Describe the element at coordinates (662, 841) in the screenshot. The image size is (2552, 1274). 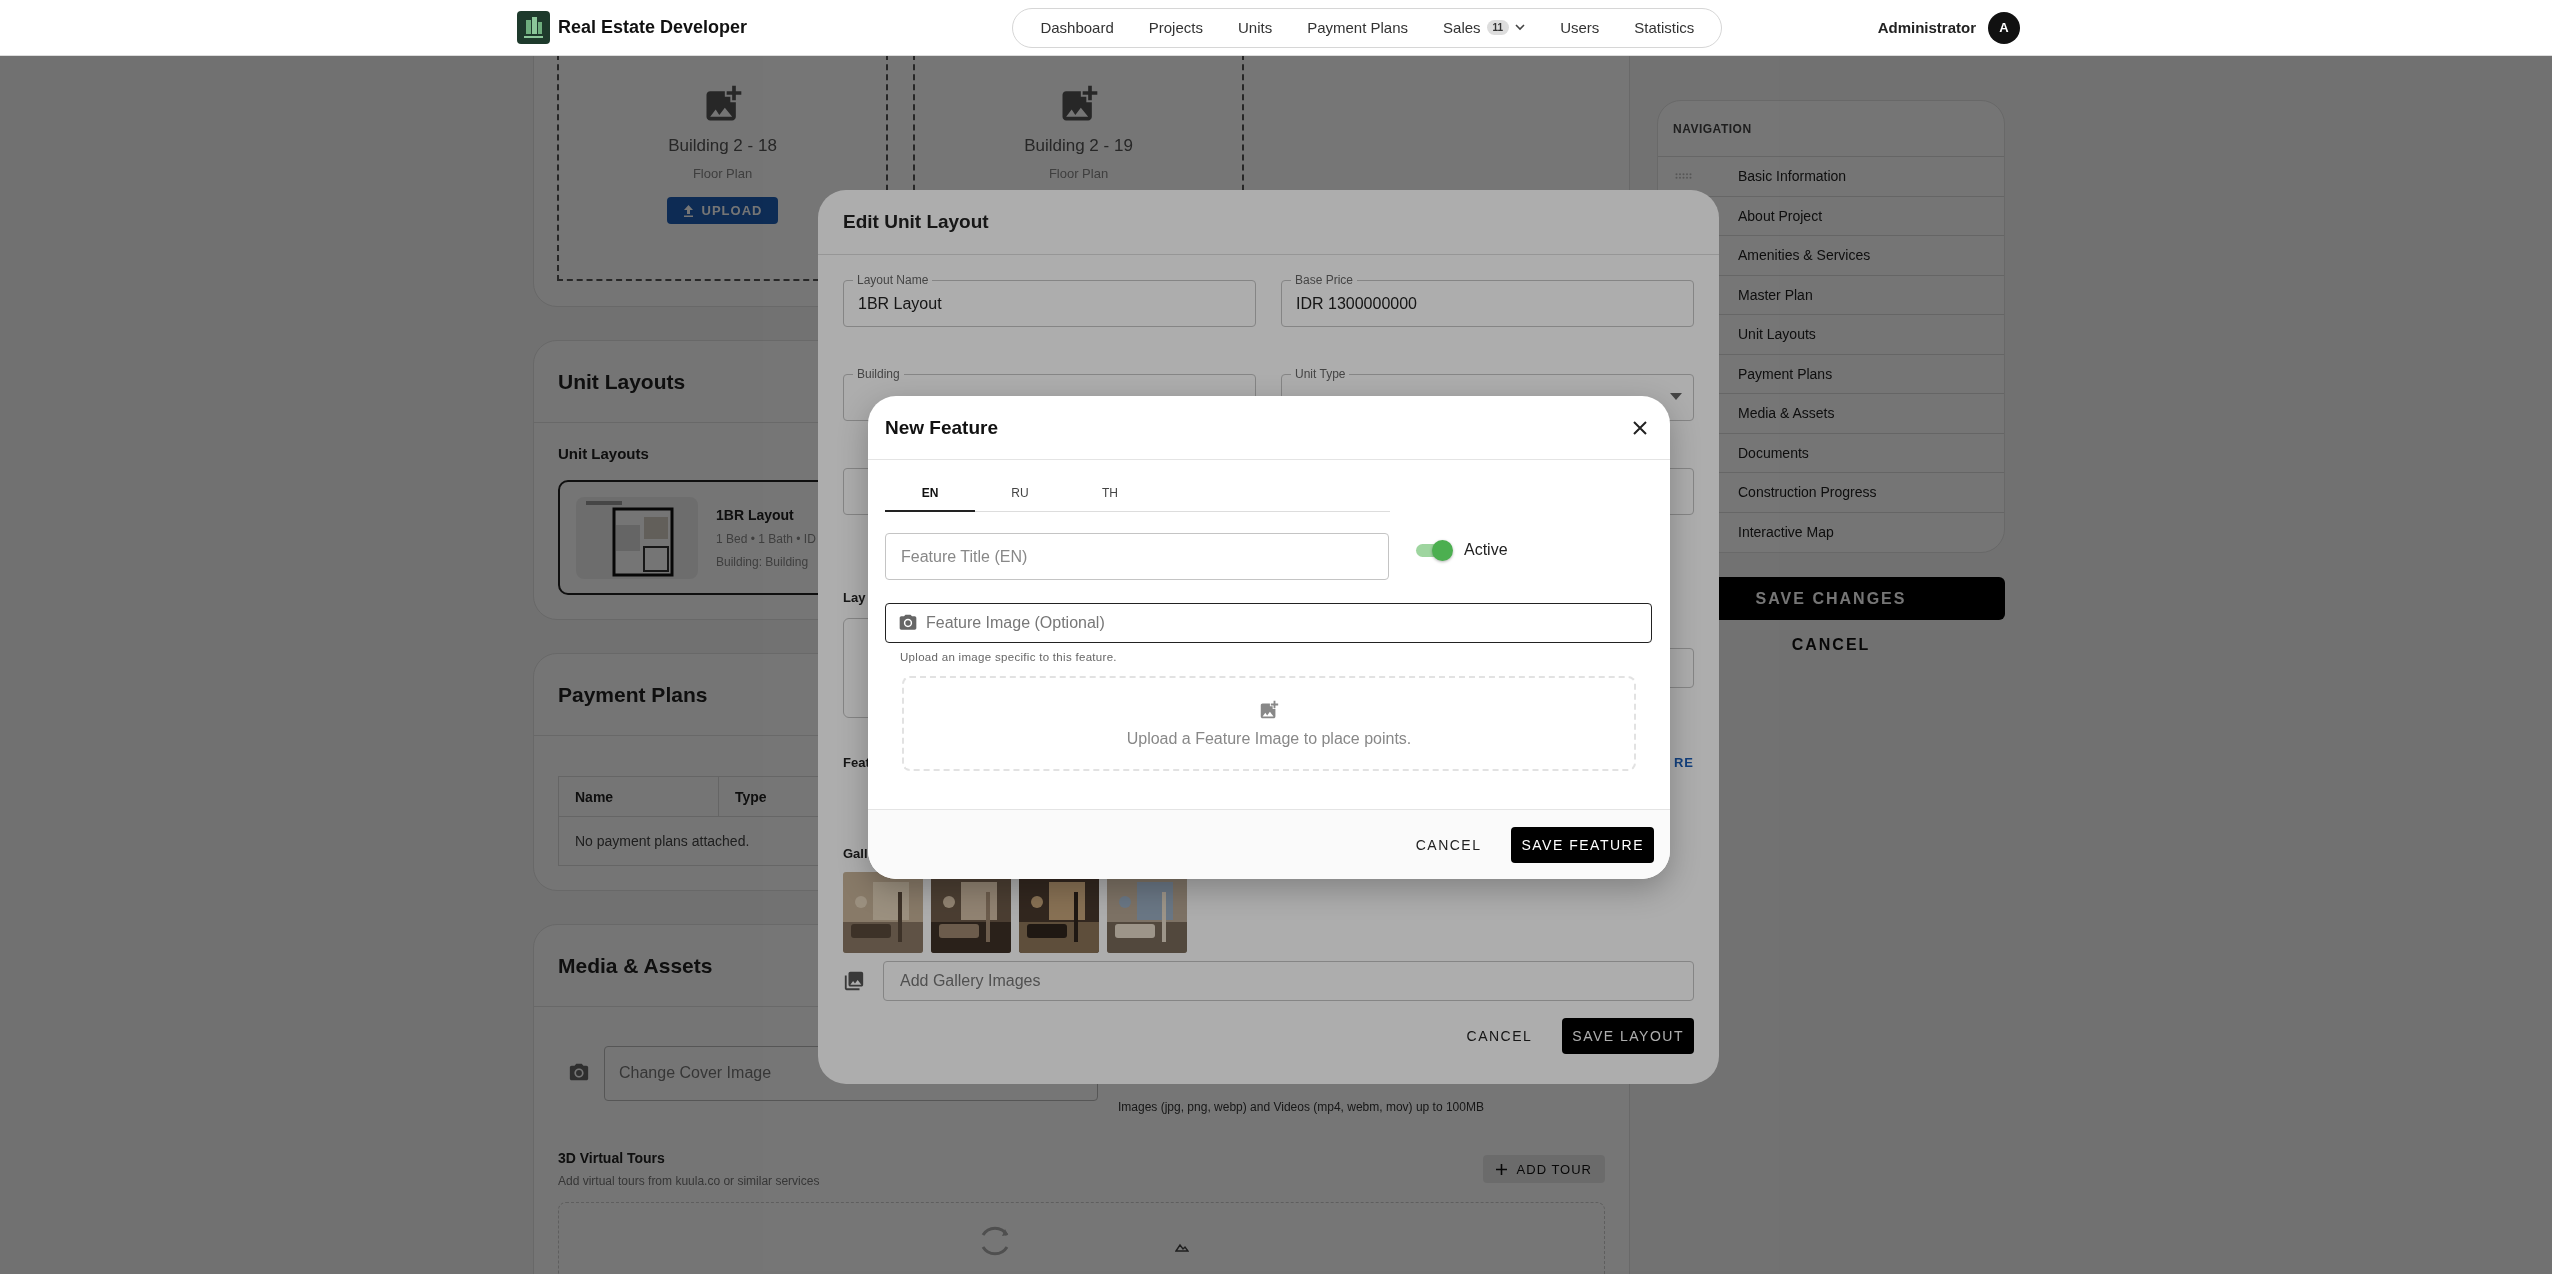
I see `empty-message: No payment plans attached.` at that location.